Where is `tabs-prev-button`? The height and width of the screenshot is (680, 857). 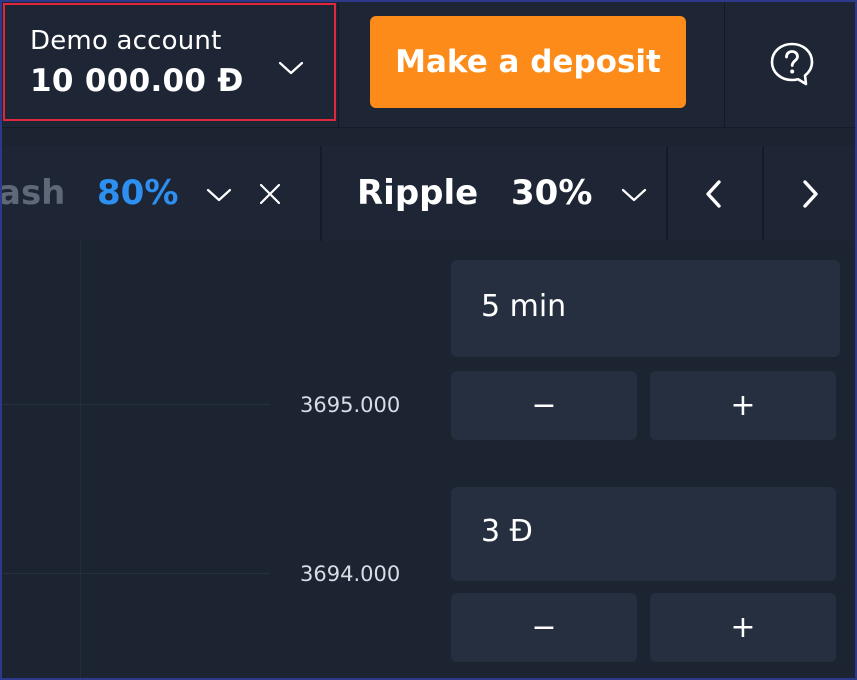
tabs-prev-button is located at coordinates (714, 193).